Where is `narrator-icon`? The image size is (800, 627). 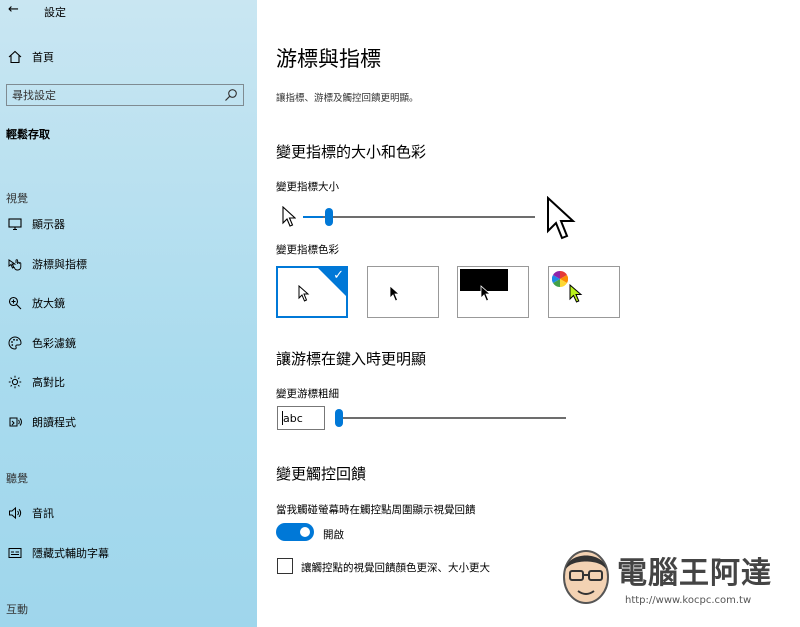 narrator-icon is located at coordinates (15, 422).